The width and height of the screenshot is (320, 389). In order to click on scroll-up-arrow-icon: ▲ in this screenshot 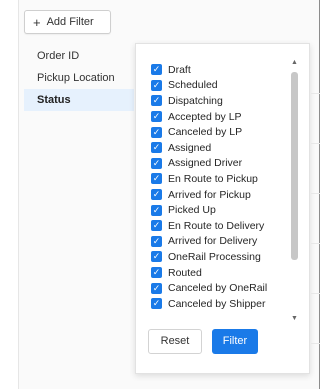, I will do `click(294, 63)`.